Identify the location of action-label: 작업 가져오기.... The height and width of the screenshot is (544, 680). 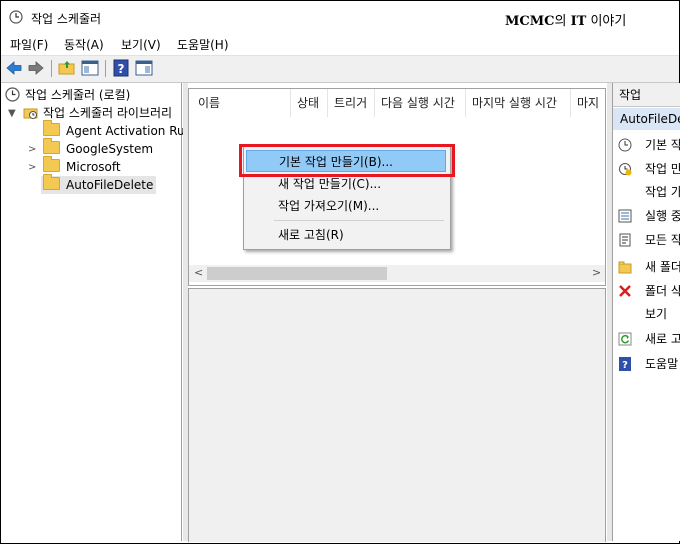
(662, 192).